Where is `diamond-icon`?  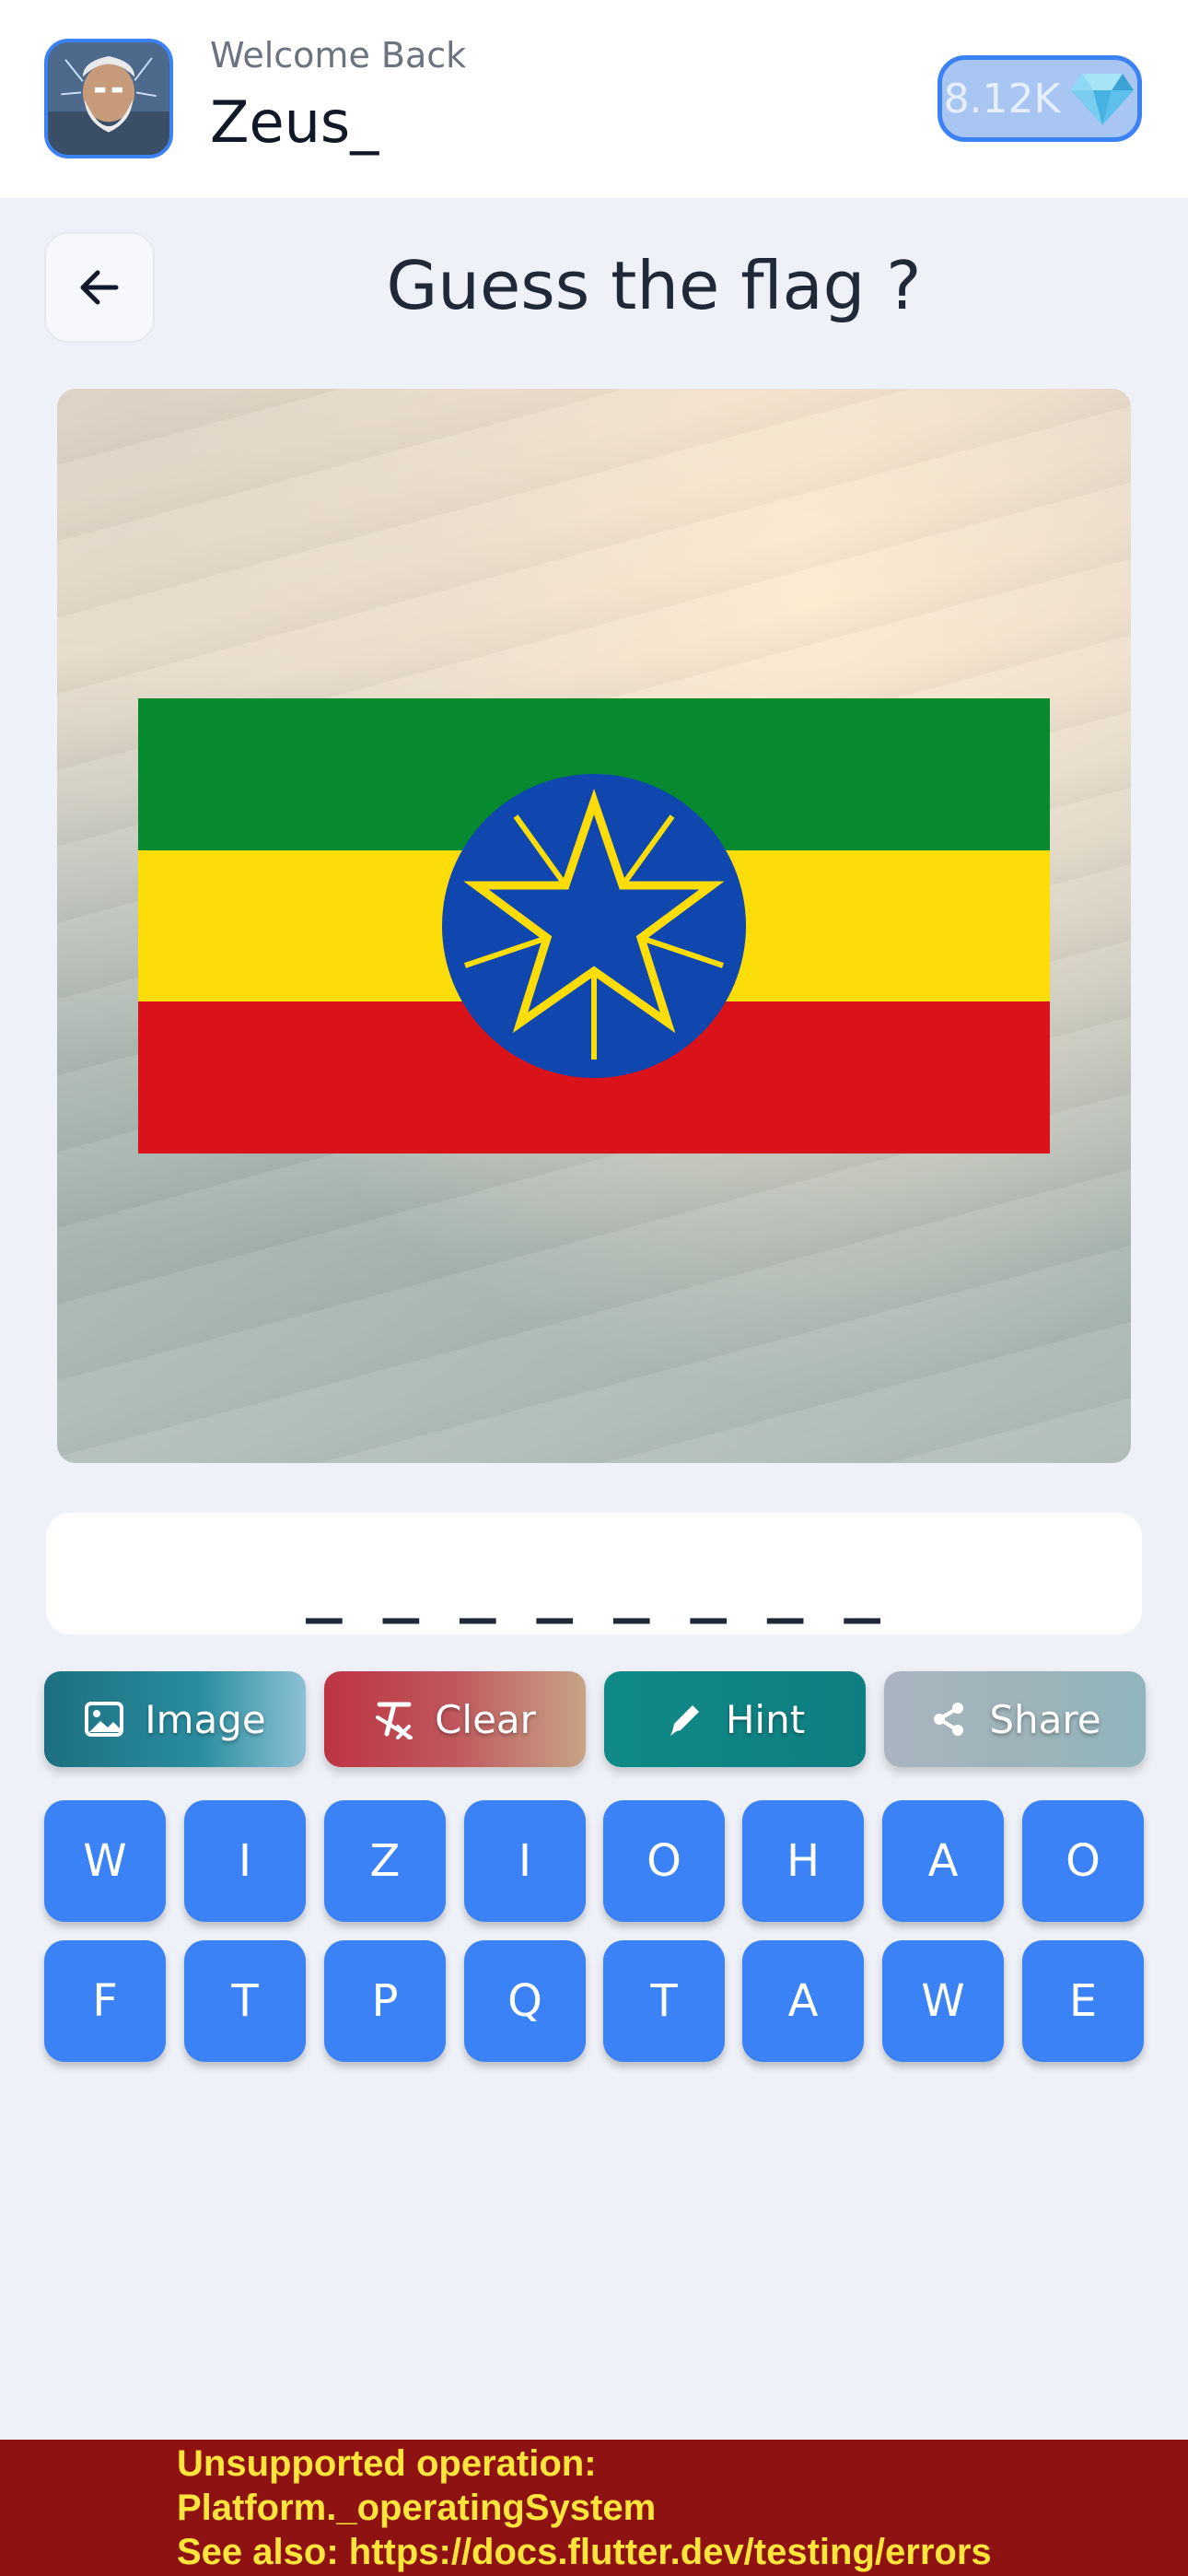
diamond-icon is located at coordinates (1102, 98).